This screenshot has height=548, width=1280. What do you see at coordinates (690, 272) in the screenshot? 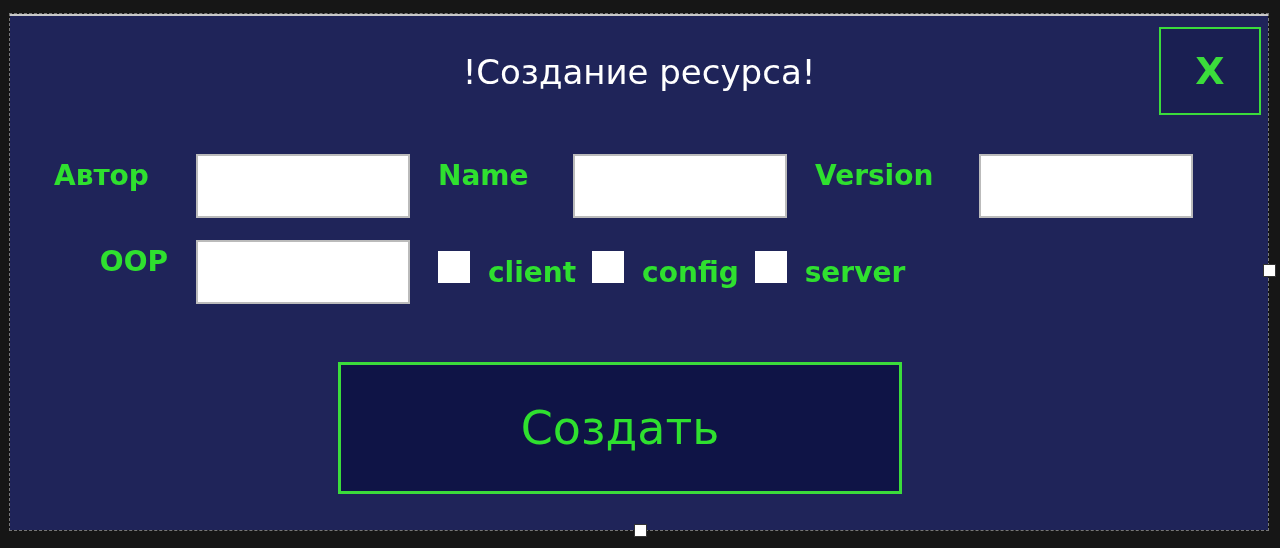
I see `checkbox-label: config` at bounding box center [690, 272].